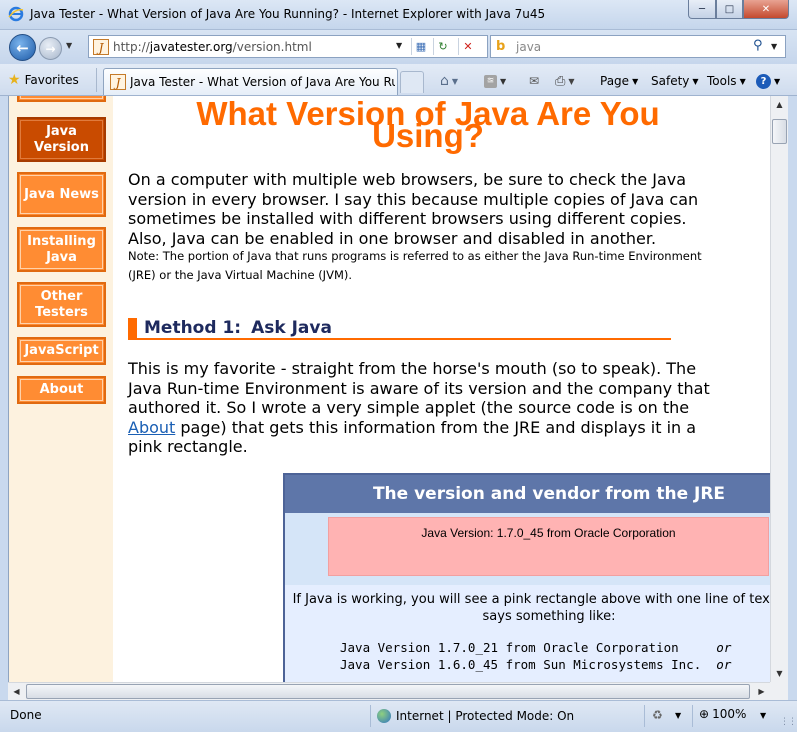 This screenshot has width=797, height=732. Describe the element at coordinates (788, 722) in the screenshot. I see `resize-grip-icon: ⋮⋮` at that location.